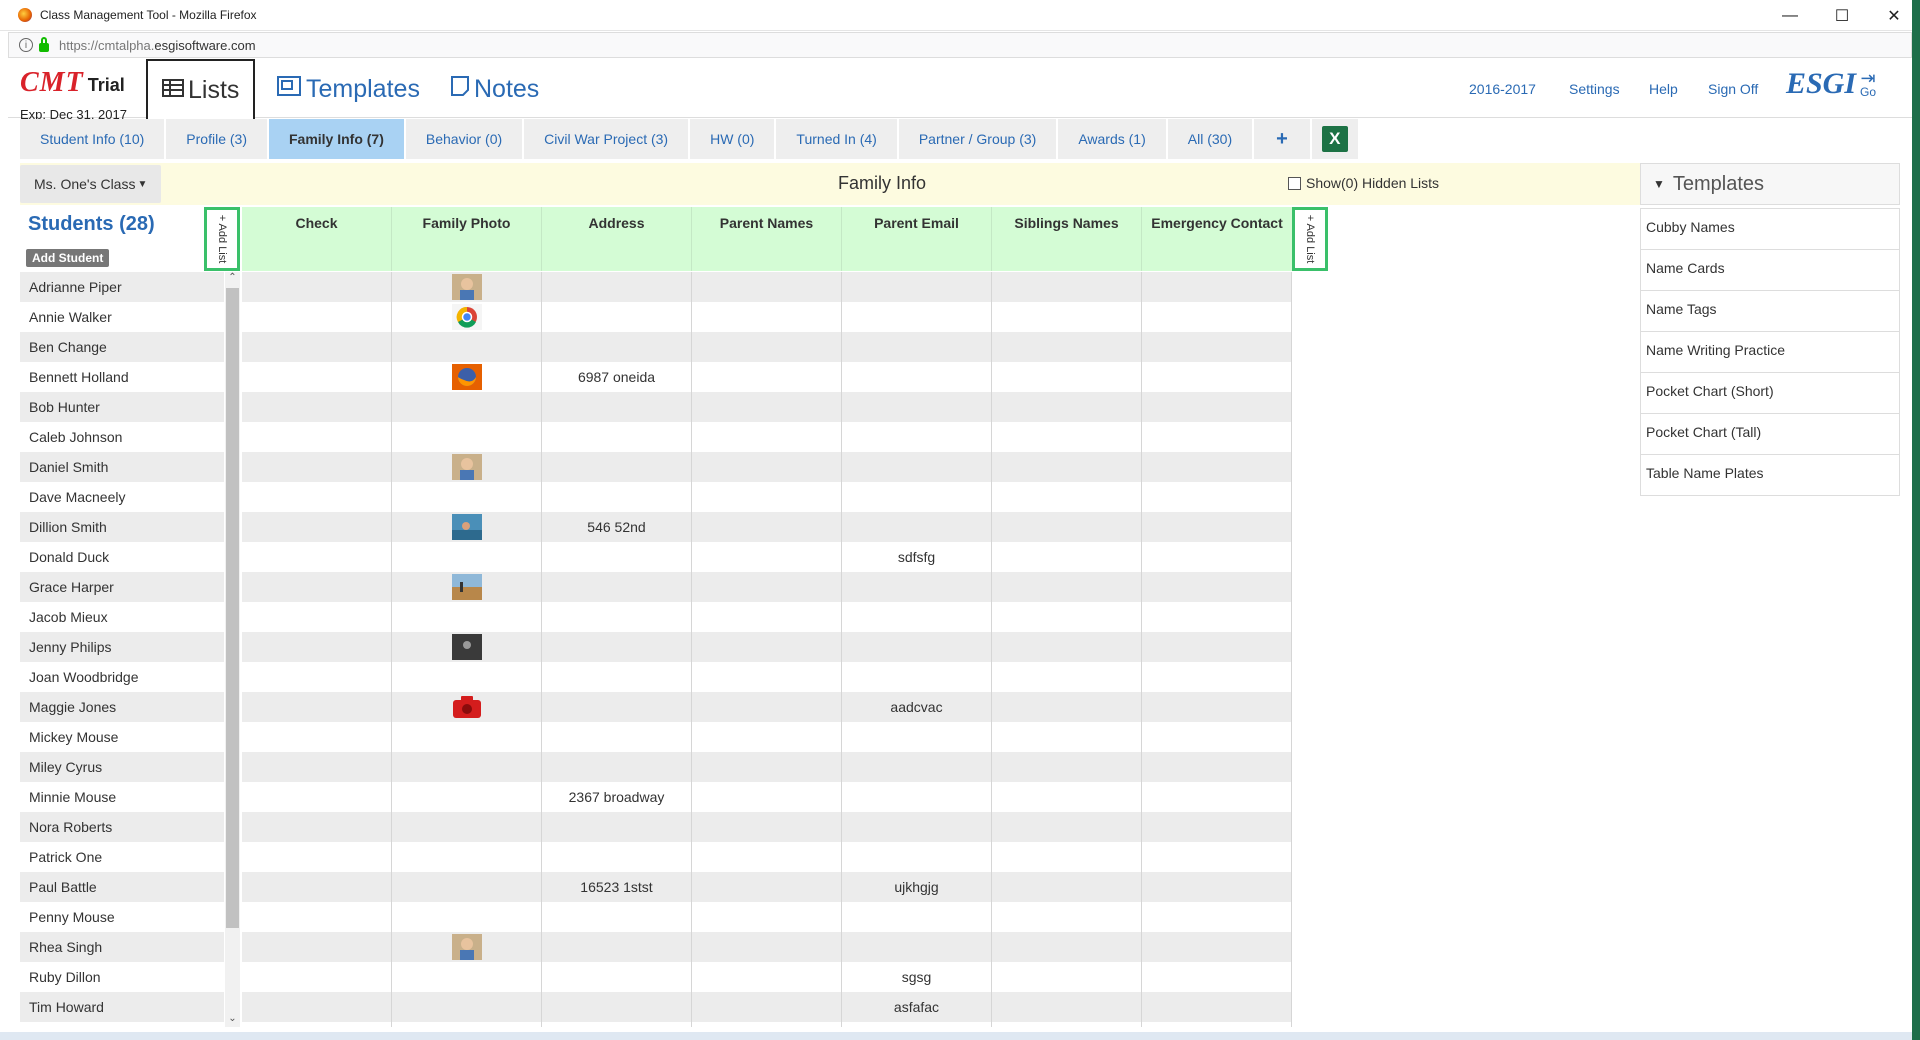  I want to click on student-name-row: Miley Cyrus, so click(122, 767).